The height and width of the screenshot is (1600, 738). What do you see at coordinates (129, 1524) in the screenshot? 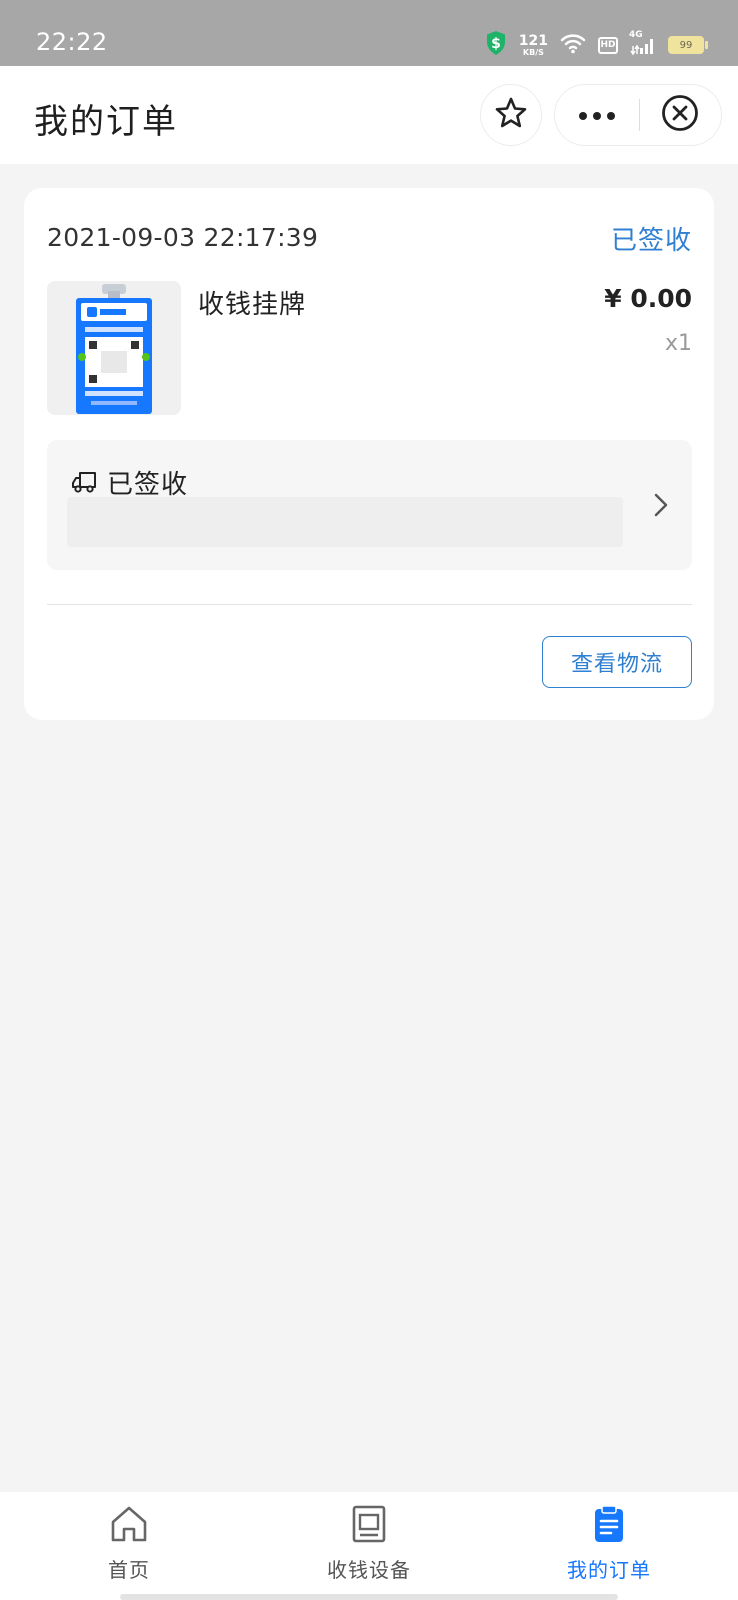
I see `home-icon` at bounding box center [129, 1524].